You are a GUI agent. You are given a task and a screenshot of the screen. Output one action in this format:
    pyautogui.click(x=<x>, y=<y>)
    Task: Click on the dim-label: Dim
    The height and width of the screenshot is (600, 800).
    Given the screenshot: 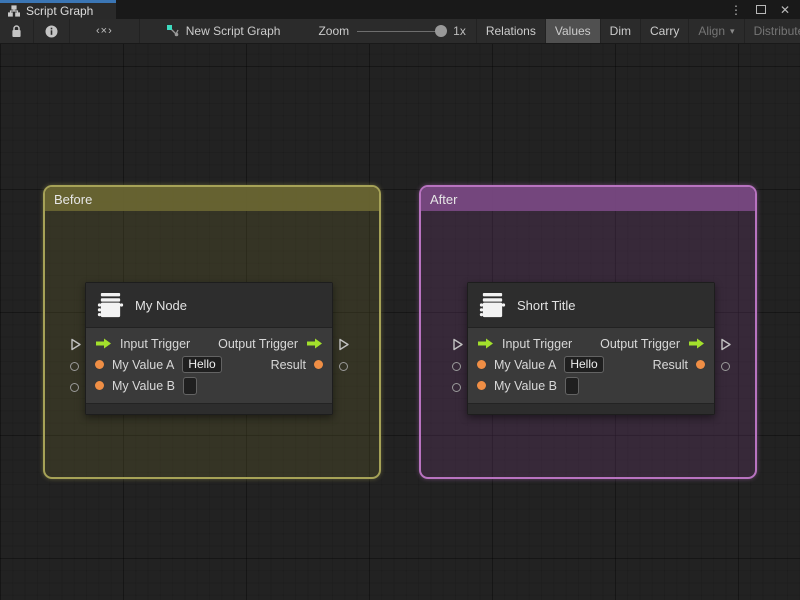 What is the action you would take?
    pyautogui.click(x=620, y=31)
    